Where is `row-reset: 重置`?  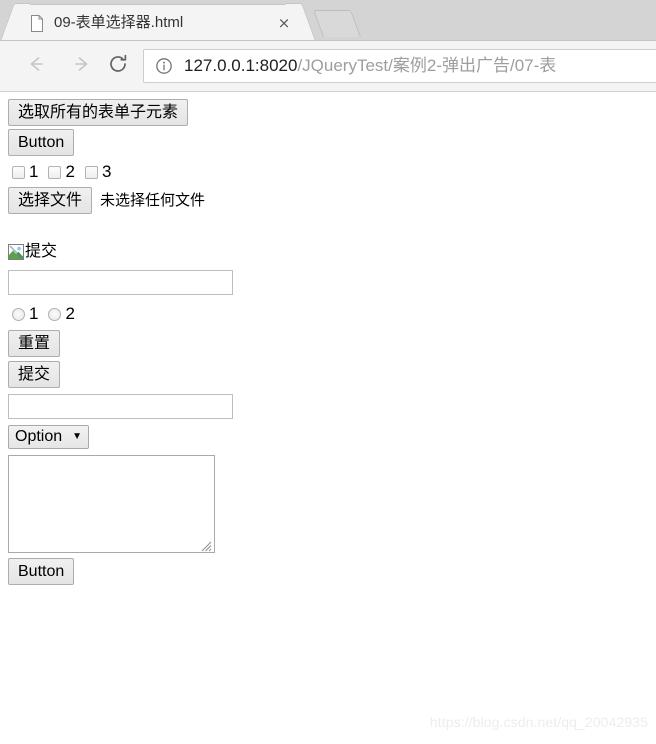 row-reset: 重置 is located at coordinates (328, 343).